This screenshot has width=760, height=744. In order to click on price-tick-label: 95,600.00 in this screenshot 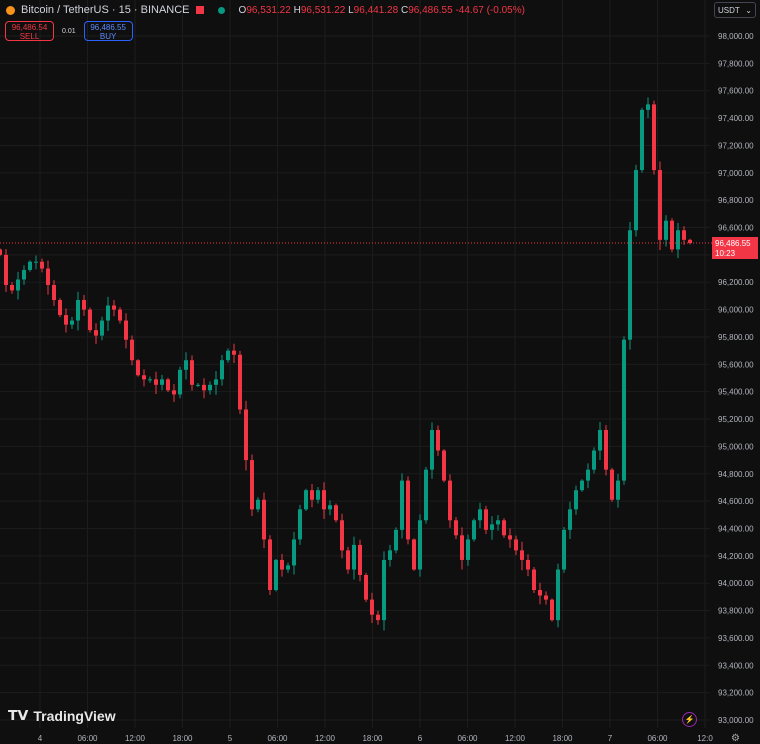, I will do `click(736, 364)`.